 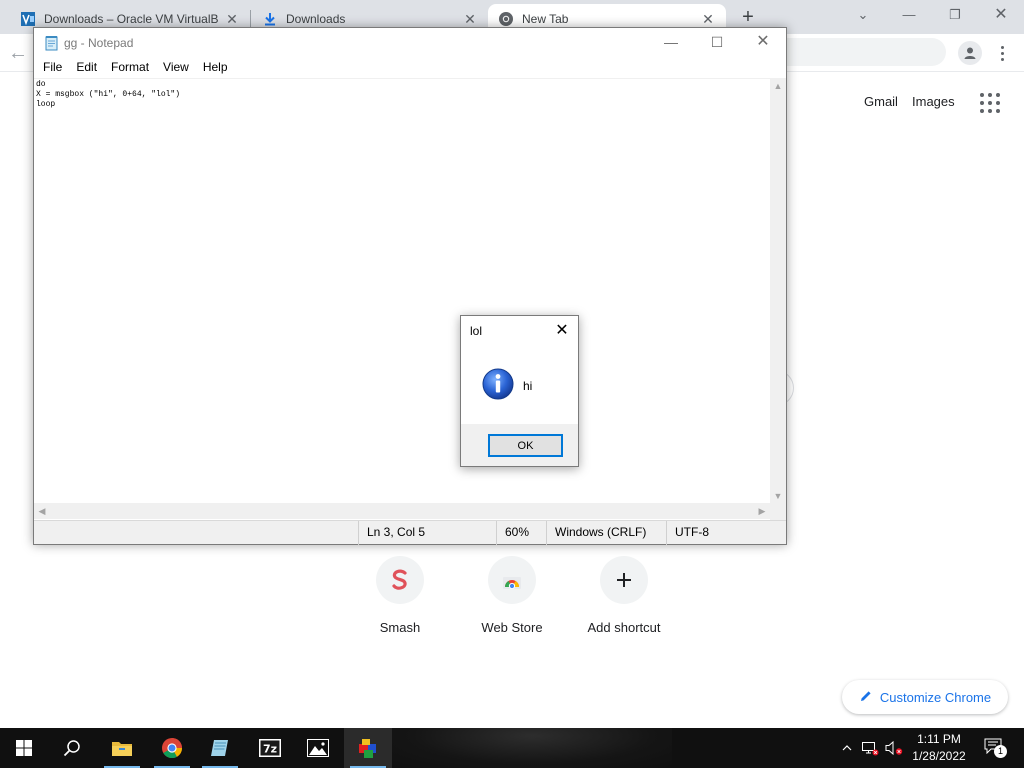 I want to click on 7zip-icon: 7z, so click(x=270, y=748).